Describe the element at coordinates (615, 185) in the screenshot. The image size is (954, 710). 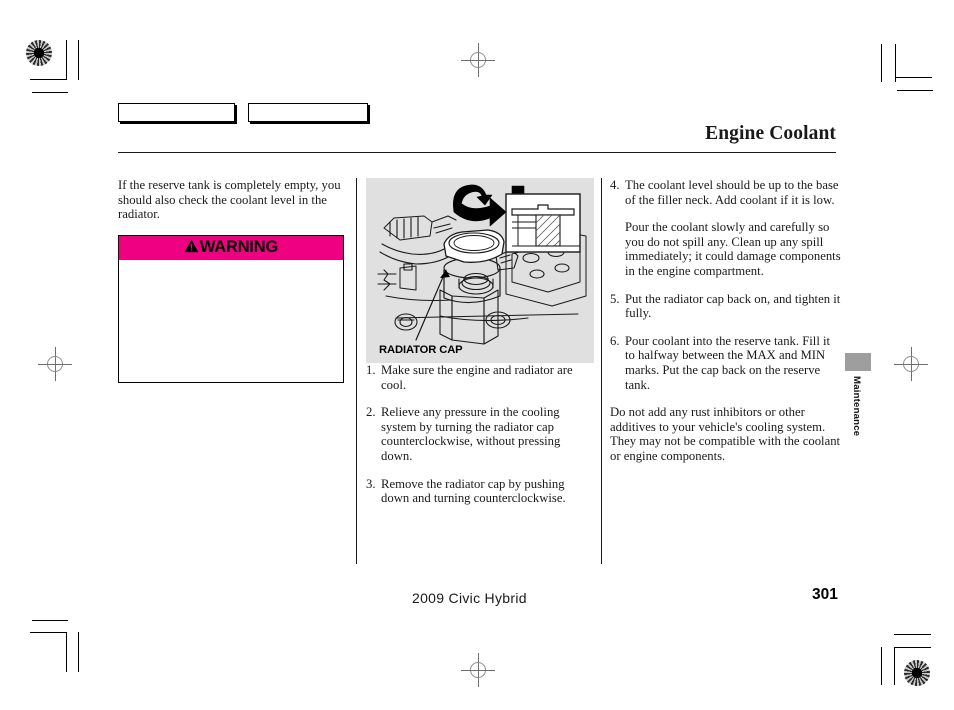
I see `step-number: 4.` at that location.